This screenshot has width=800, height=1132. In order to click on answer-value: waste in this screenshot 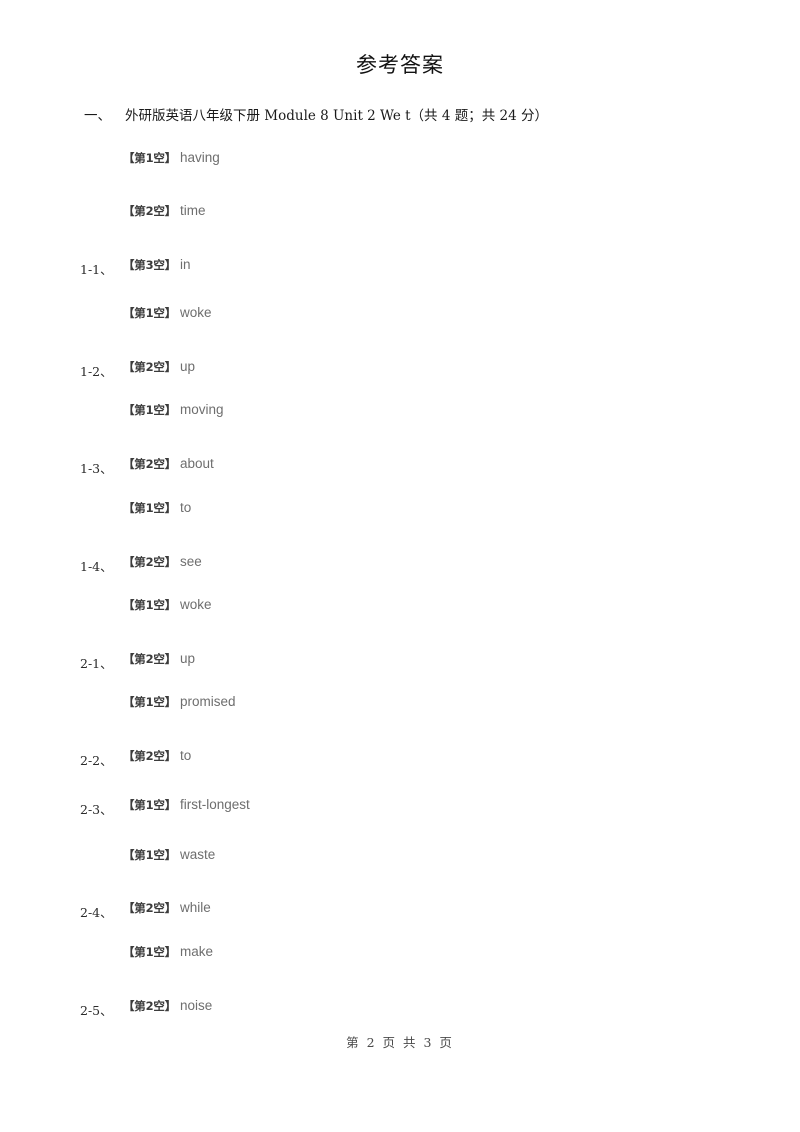, I will do `click(198, 854)`.